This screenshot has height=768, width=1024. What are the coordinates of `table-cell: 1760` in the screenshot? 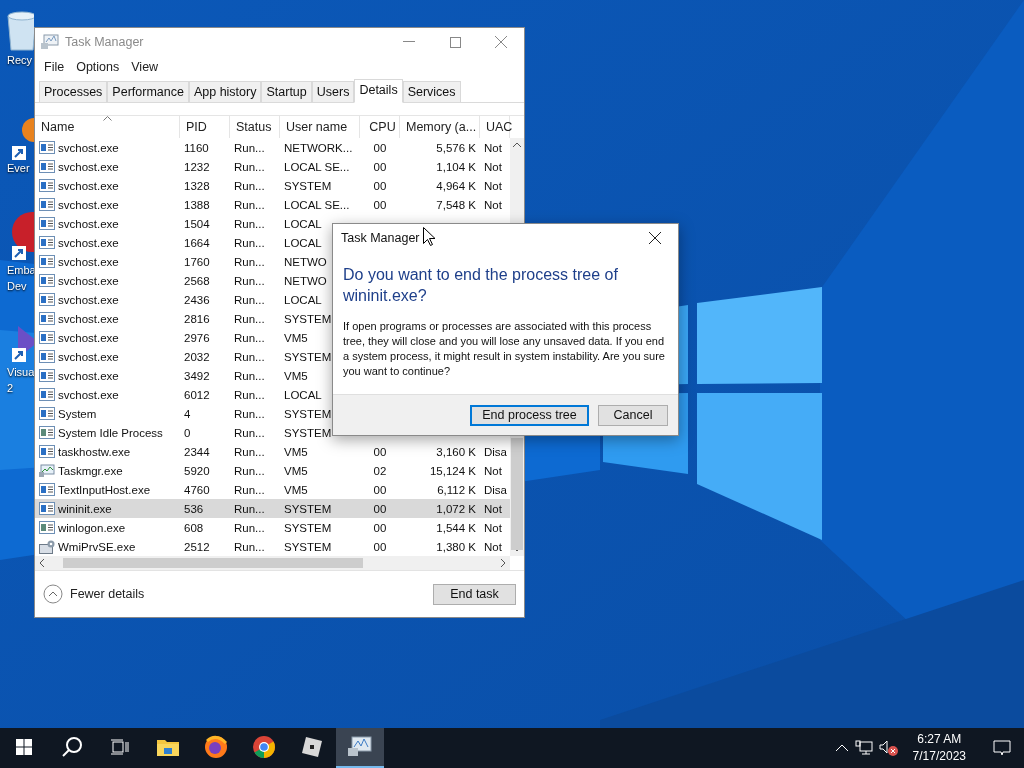 It's located at (197, 261).